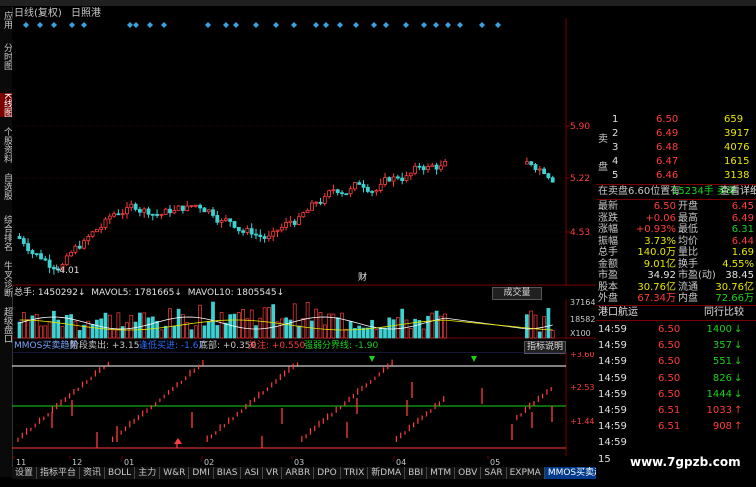 The image size is (756, 487). I want to click on price-tick: 4.53, so click(580, 233).